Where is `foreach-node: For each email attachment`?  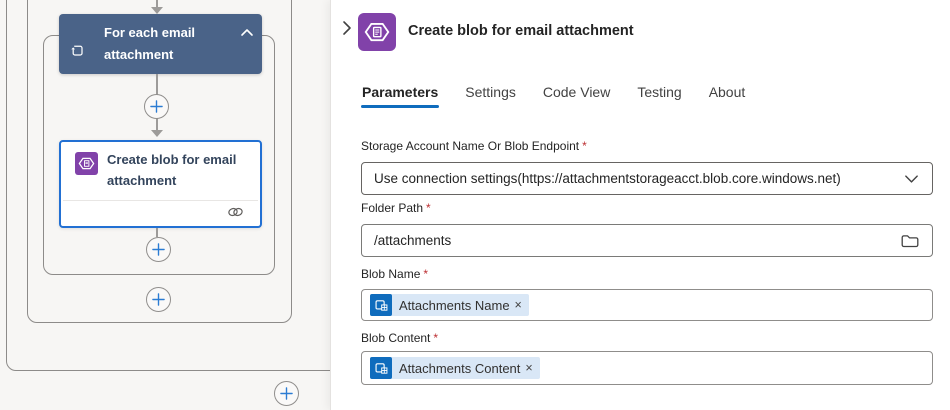 foreach-node: For each email attachment is located at coordinates (160, 44).